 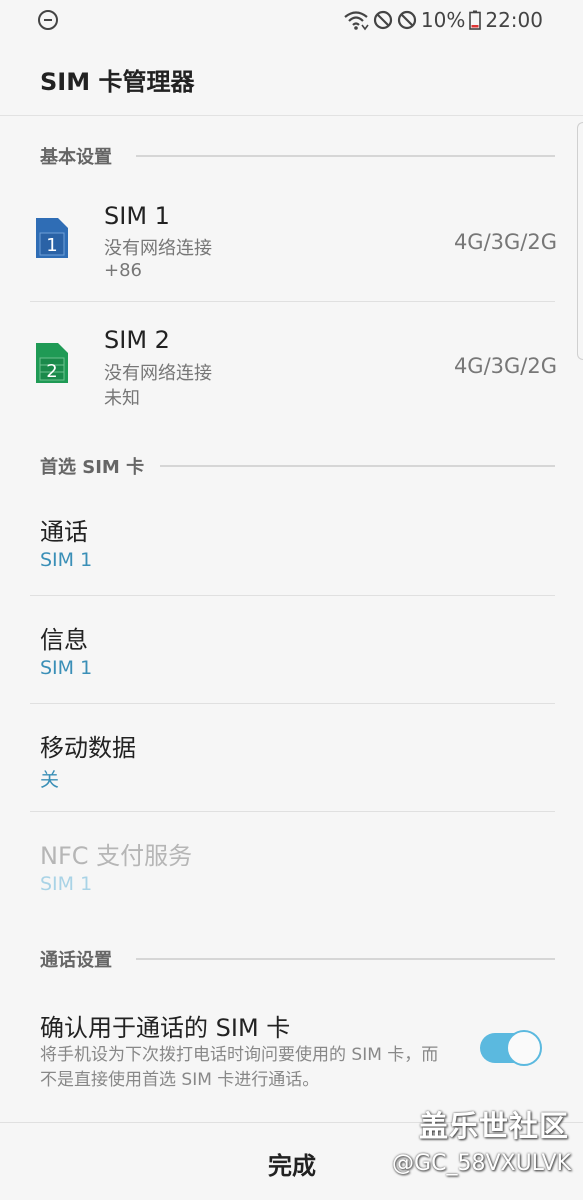 I want to click on no-signal-icon, so click(x=383, y=20).